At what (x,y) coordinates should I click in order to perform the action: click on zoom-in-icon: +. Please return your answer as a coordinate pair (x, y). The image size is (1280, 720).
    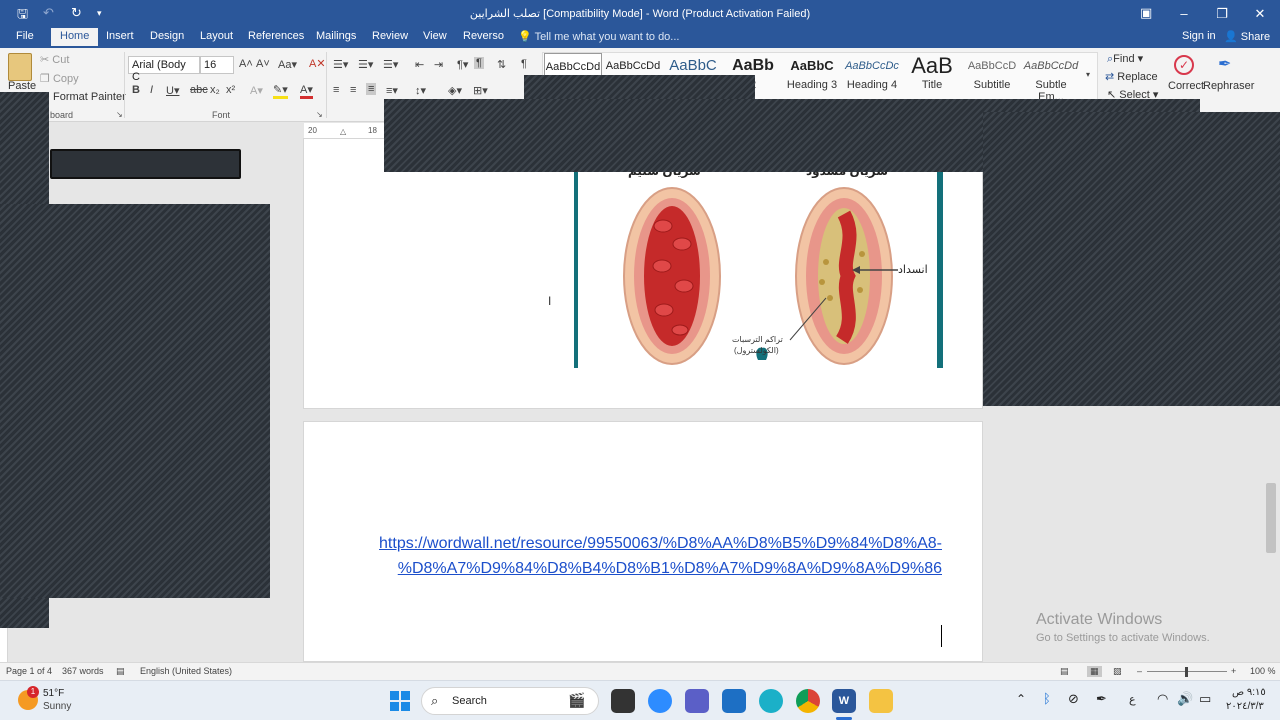
    Looking at the image, I should click on (1233, 671).